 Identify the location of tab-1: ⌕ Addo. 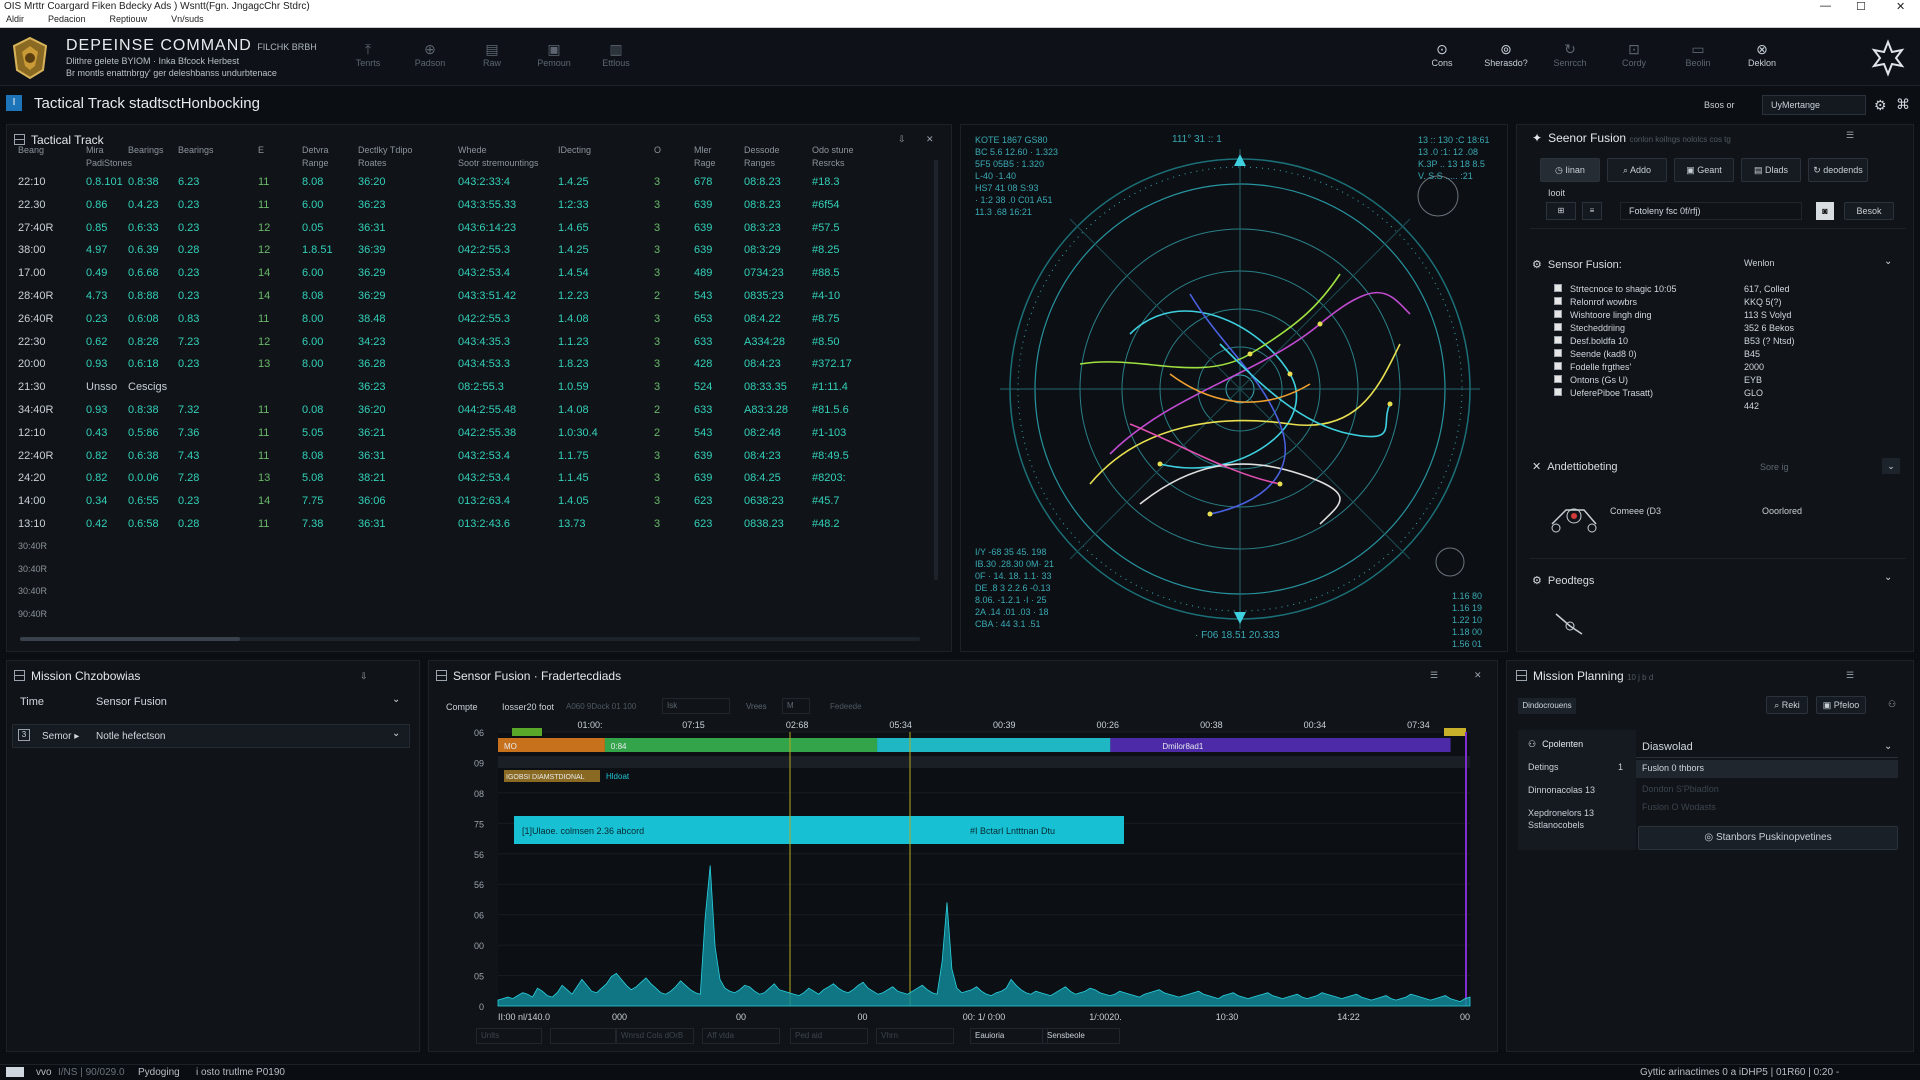
(1637, 170).